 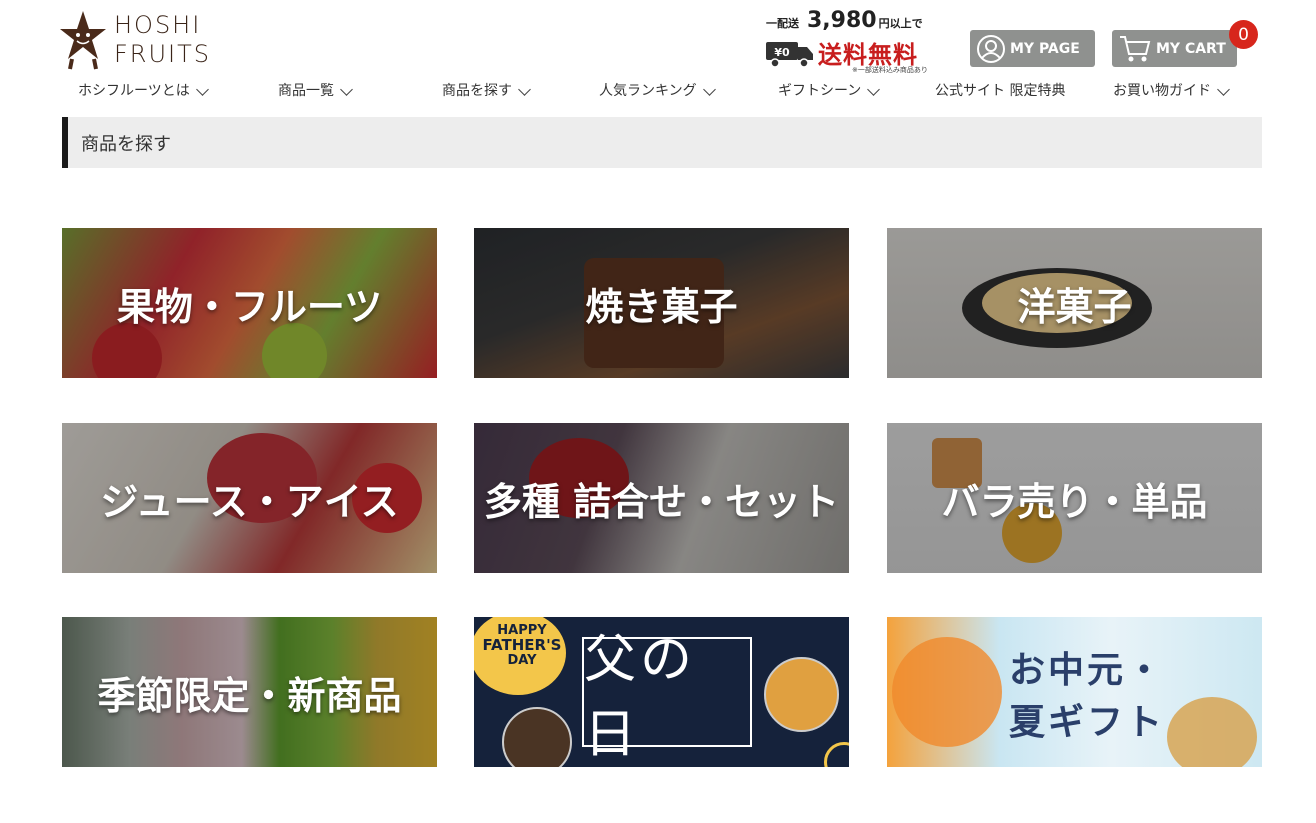 I want to click on category-label: 季節限定・新商品, so click(x=249, y=695).